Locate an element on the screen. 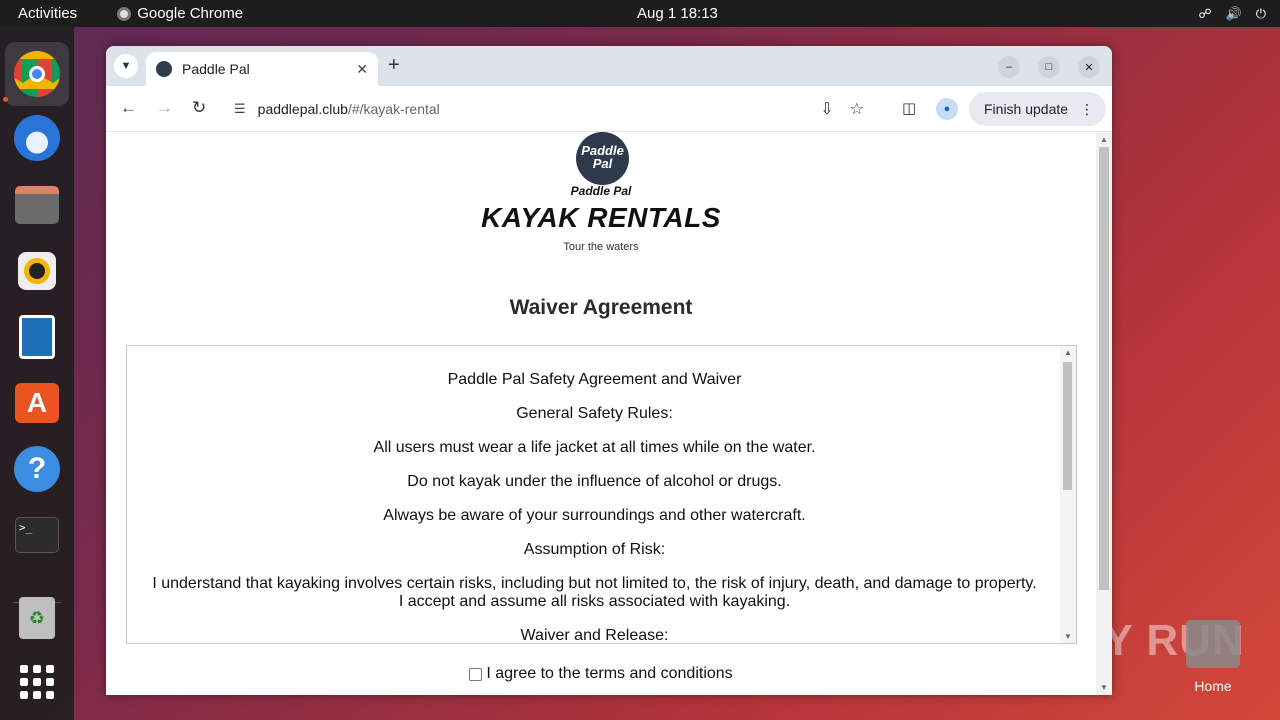 The height and width of the screenshot is (720, 1280). dock: A ? >_ ♻ is located at coordinates (37, 373).